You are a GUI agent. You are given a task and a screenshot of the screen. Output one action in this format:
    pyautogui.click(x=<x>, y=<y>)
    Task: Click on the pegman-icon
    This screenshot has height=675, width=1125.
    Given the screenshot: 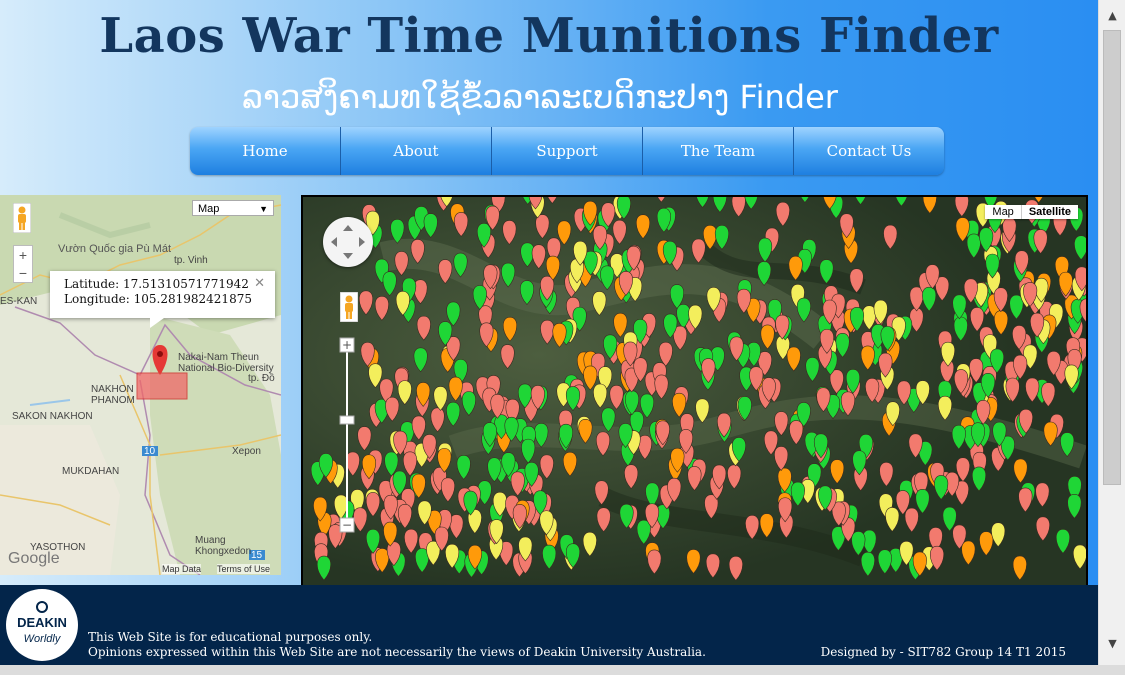 What is the action you would take?
    pyautogui.click(x=22, y=218)
    